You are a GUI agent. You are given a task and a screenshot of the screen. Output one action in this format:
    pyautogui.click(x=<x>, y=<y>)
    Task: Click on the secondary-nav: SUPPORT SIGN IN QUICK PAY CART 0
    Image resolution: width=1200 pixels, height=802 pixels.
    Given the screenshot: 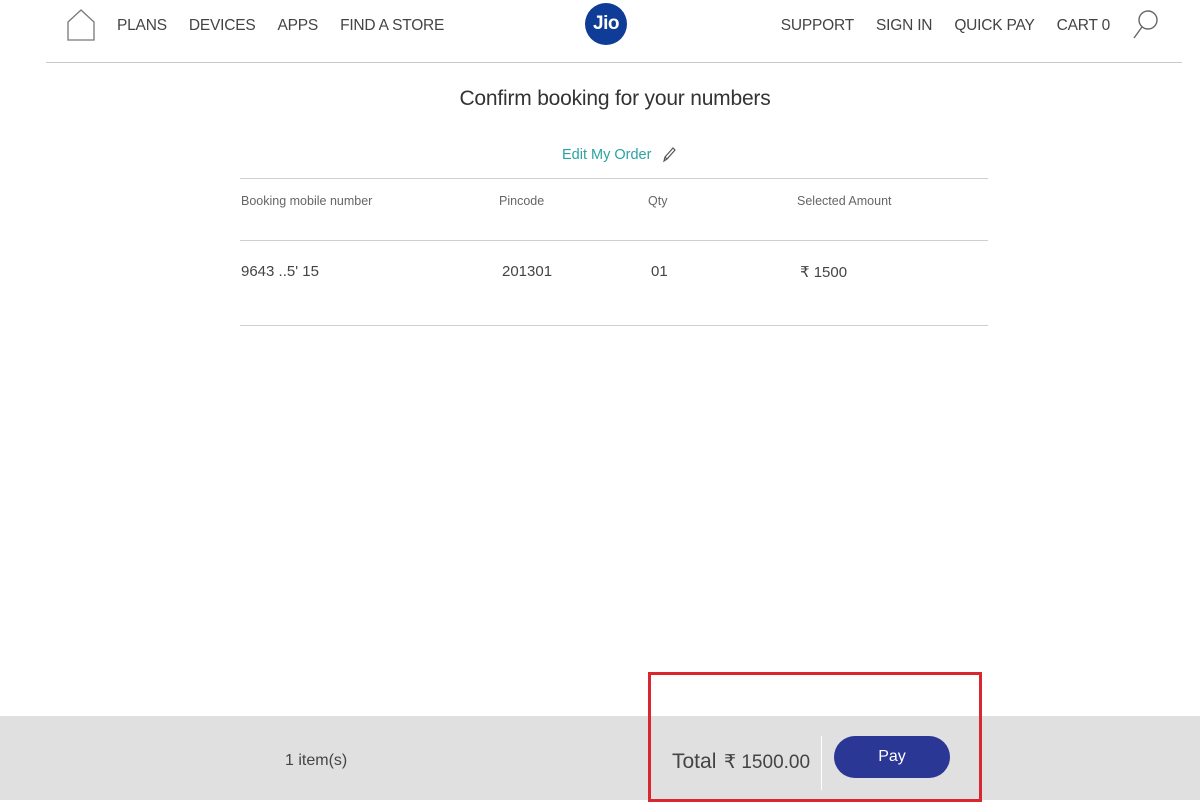 What is the action you would take?
    pyautogui.click(x=934, y=26)
    